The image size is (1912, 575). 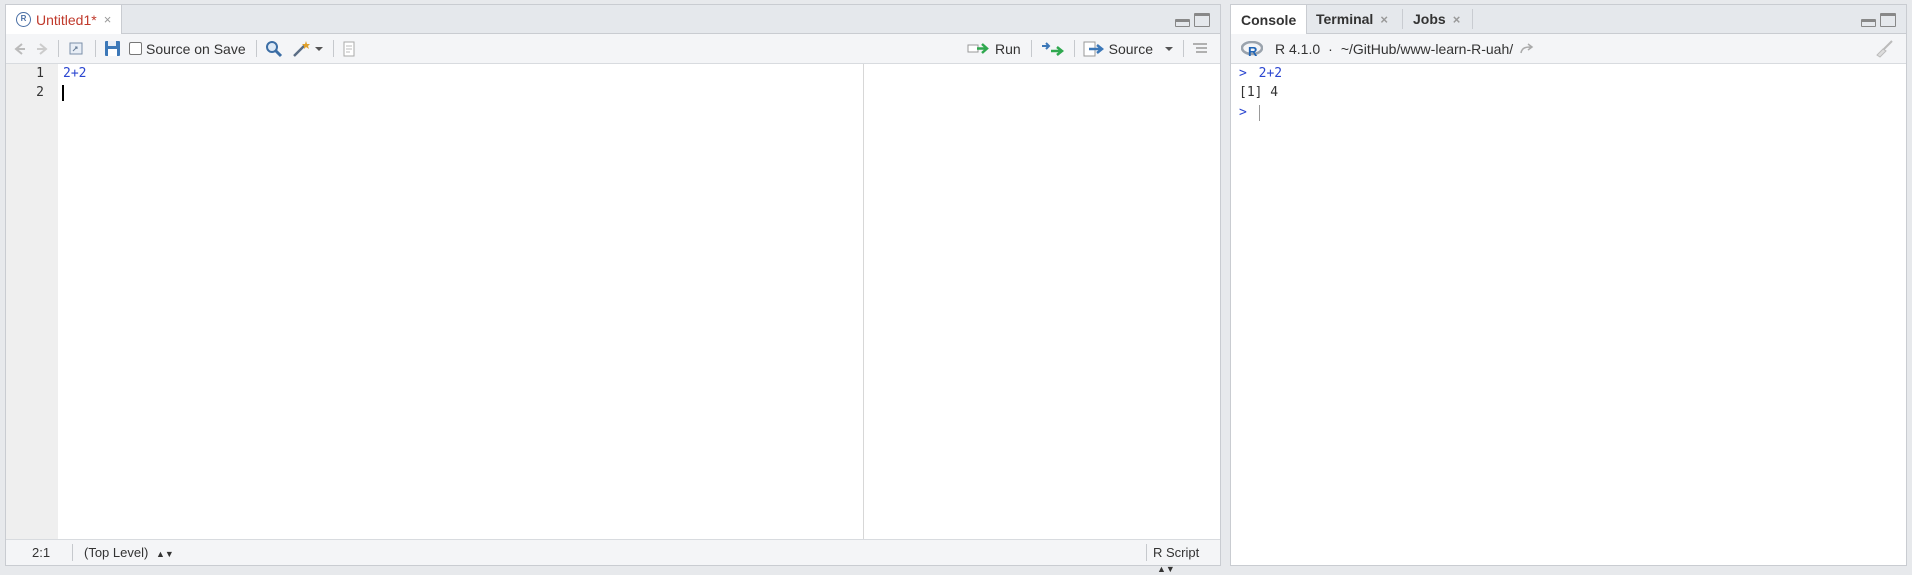 What do you see at coordinates (1427, 48) in the screenshot?
I see `working-directory: ~/GitHub/www-learn-R-uah/` at bounding box center [1427, 48].